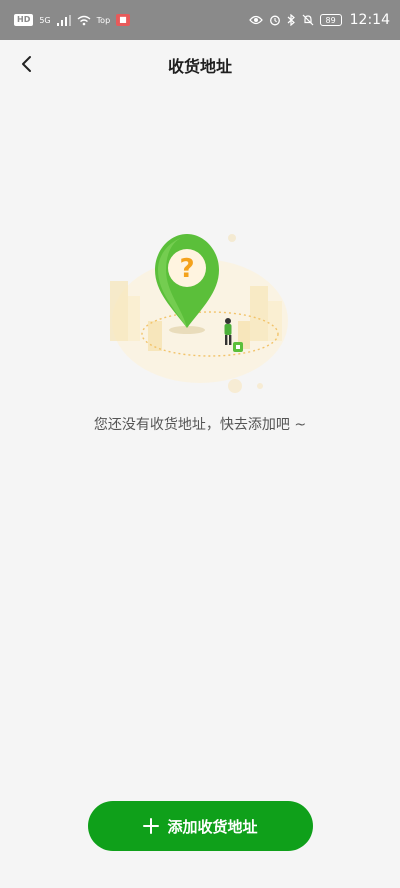 The image size is (400, 888). I want to click on bluetooth-icon, so click(291, 20).